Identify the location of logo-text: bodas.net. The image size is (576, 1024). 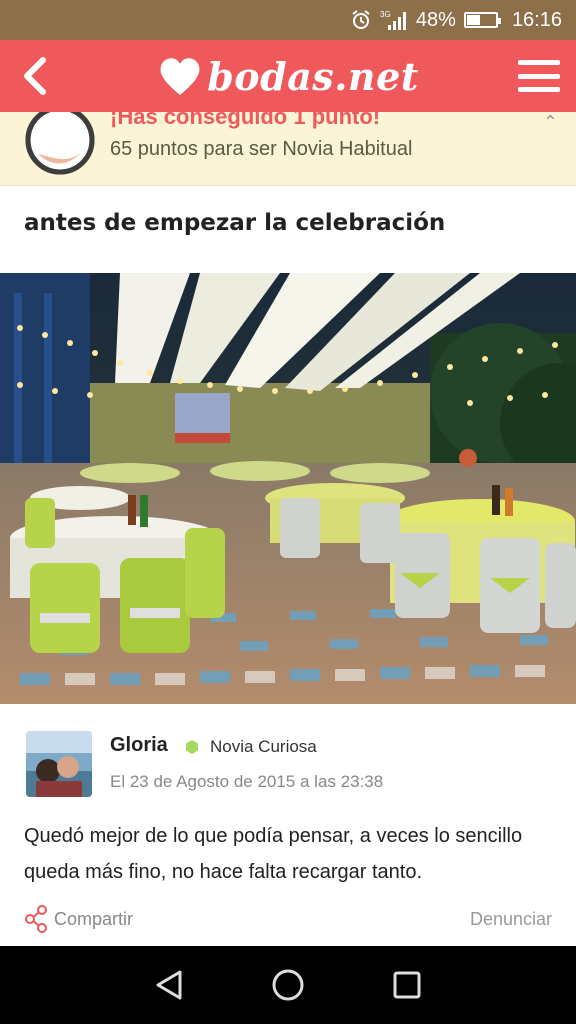
(313, 76).